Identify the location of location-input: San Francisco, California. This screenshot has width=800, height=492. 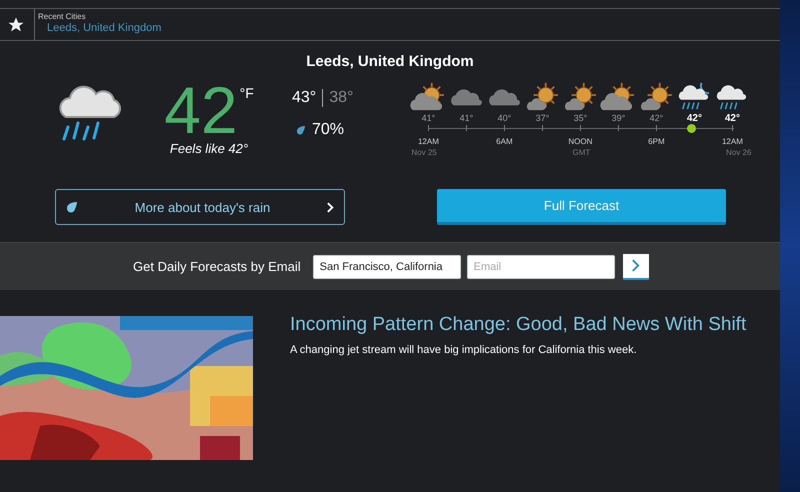
(386, 266).